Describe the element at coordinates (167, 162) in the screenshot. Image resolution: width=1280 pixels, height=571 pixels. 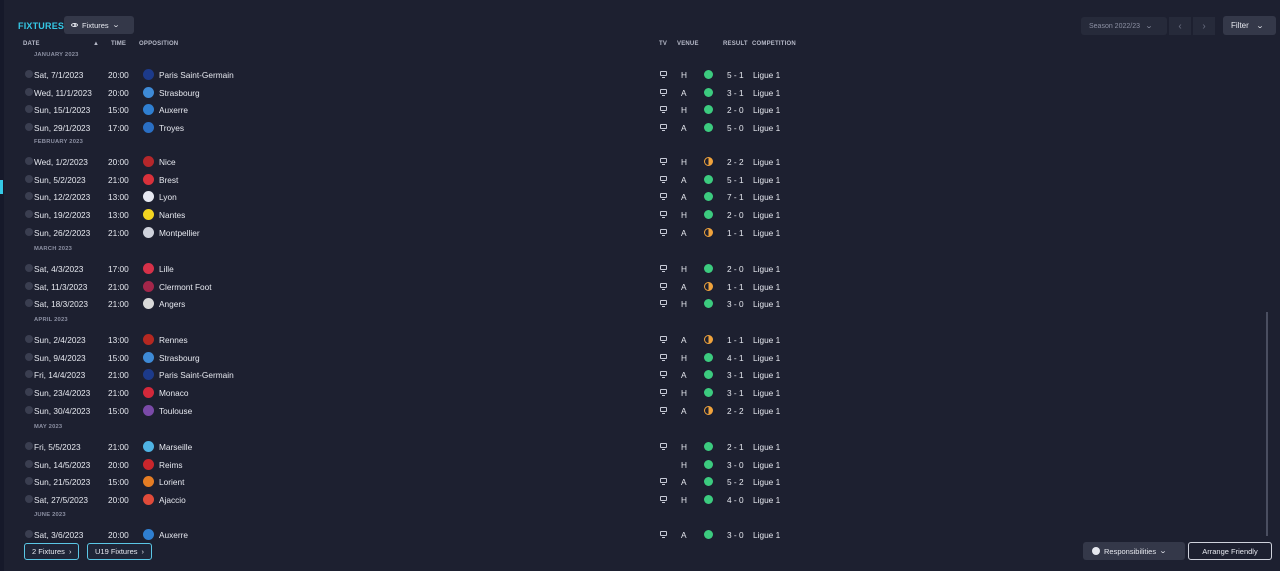
I see `opposition-link: Nice` at that location.